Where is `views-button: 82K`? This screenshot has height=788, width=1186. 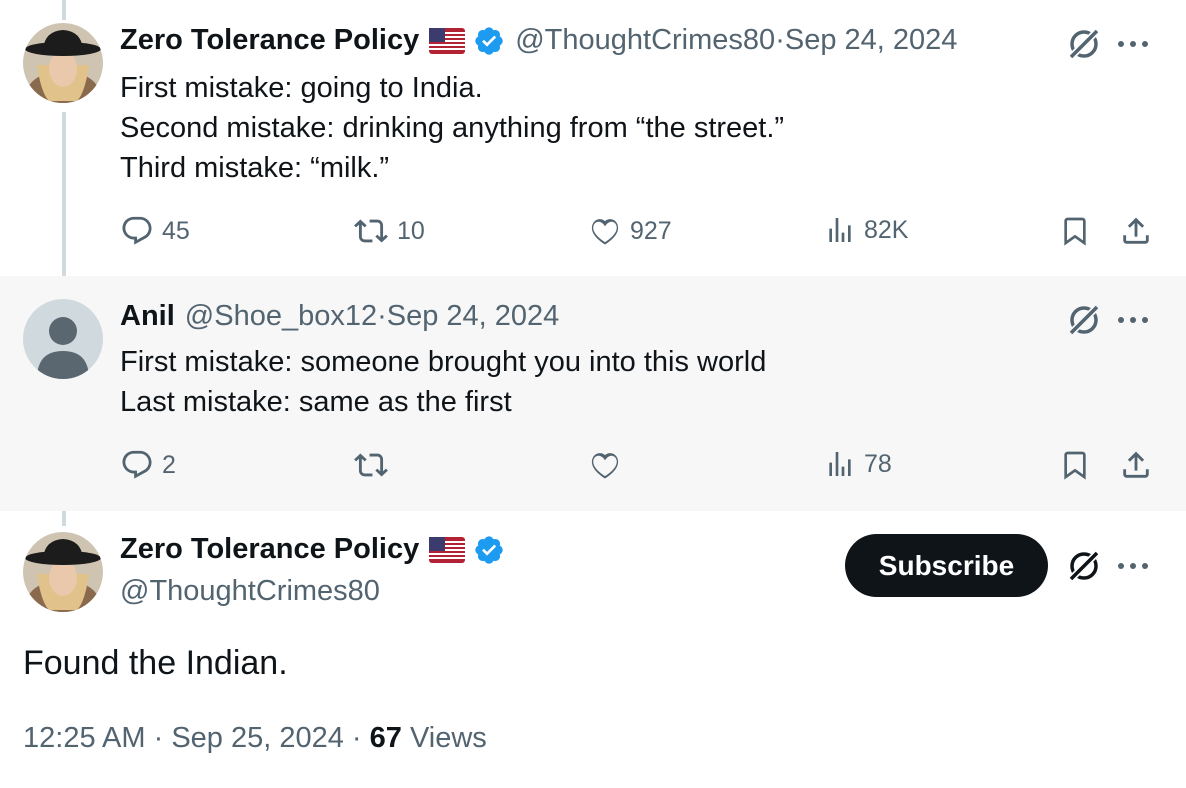 views-button: 82K is located at coordinates (866, 230).